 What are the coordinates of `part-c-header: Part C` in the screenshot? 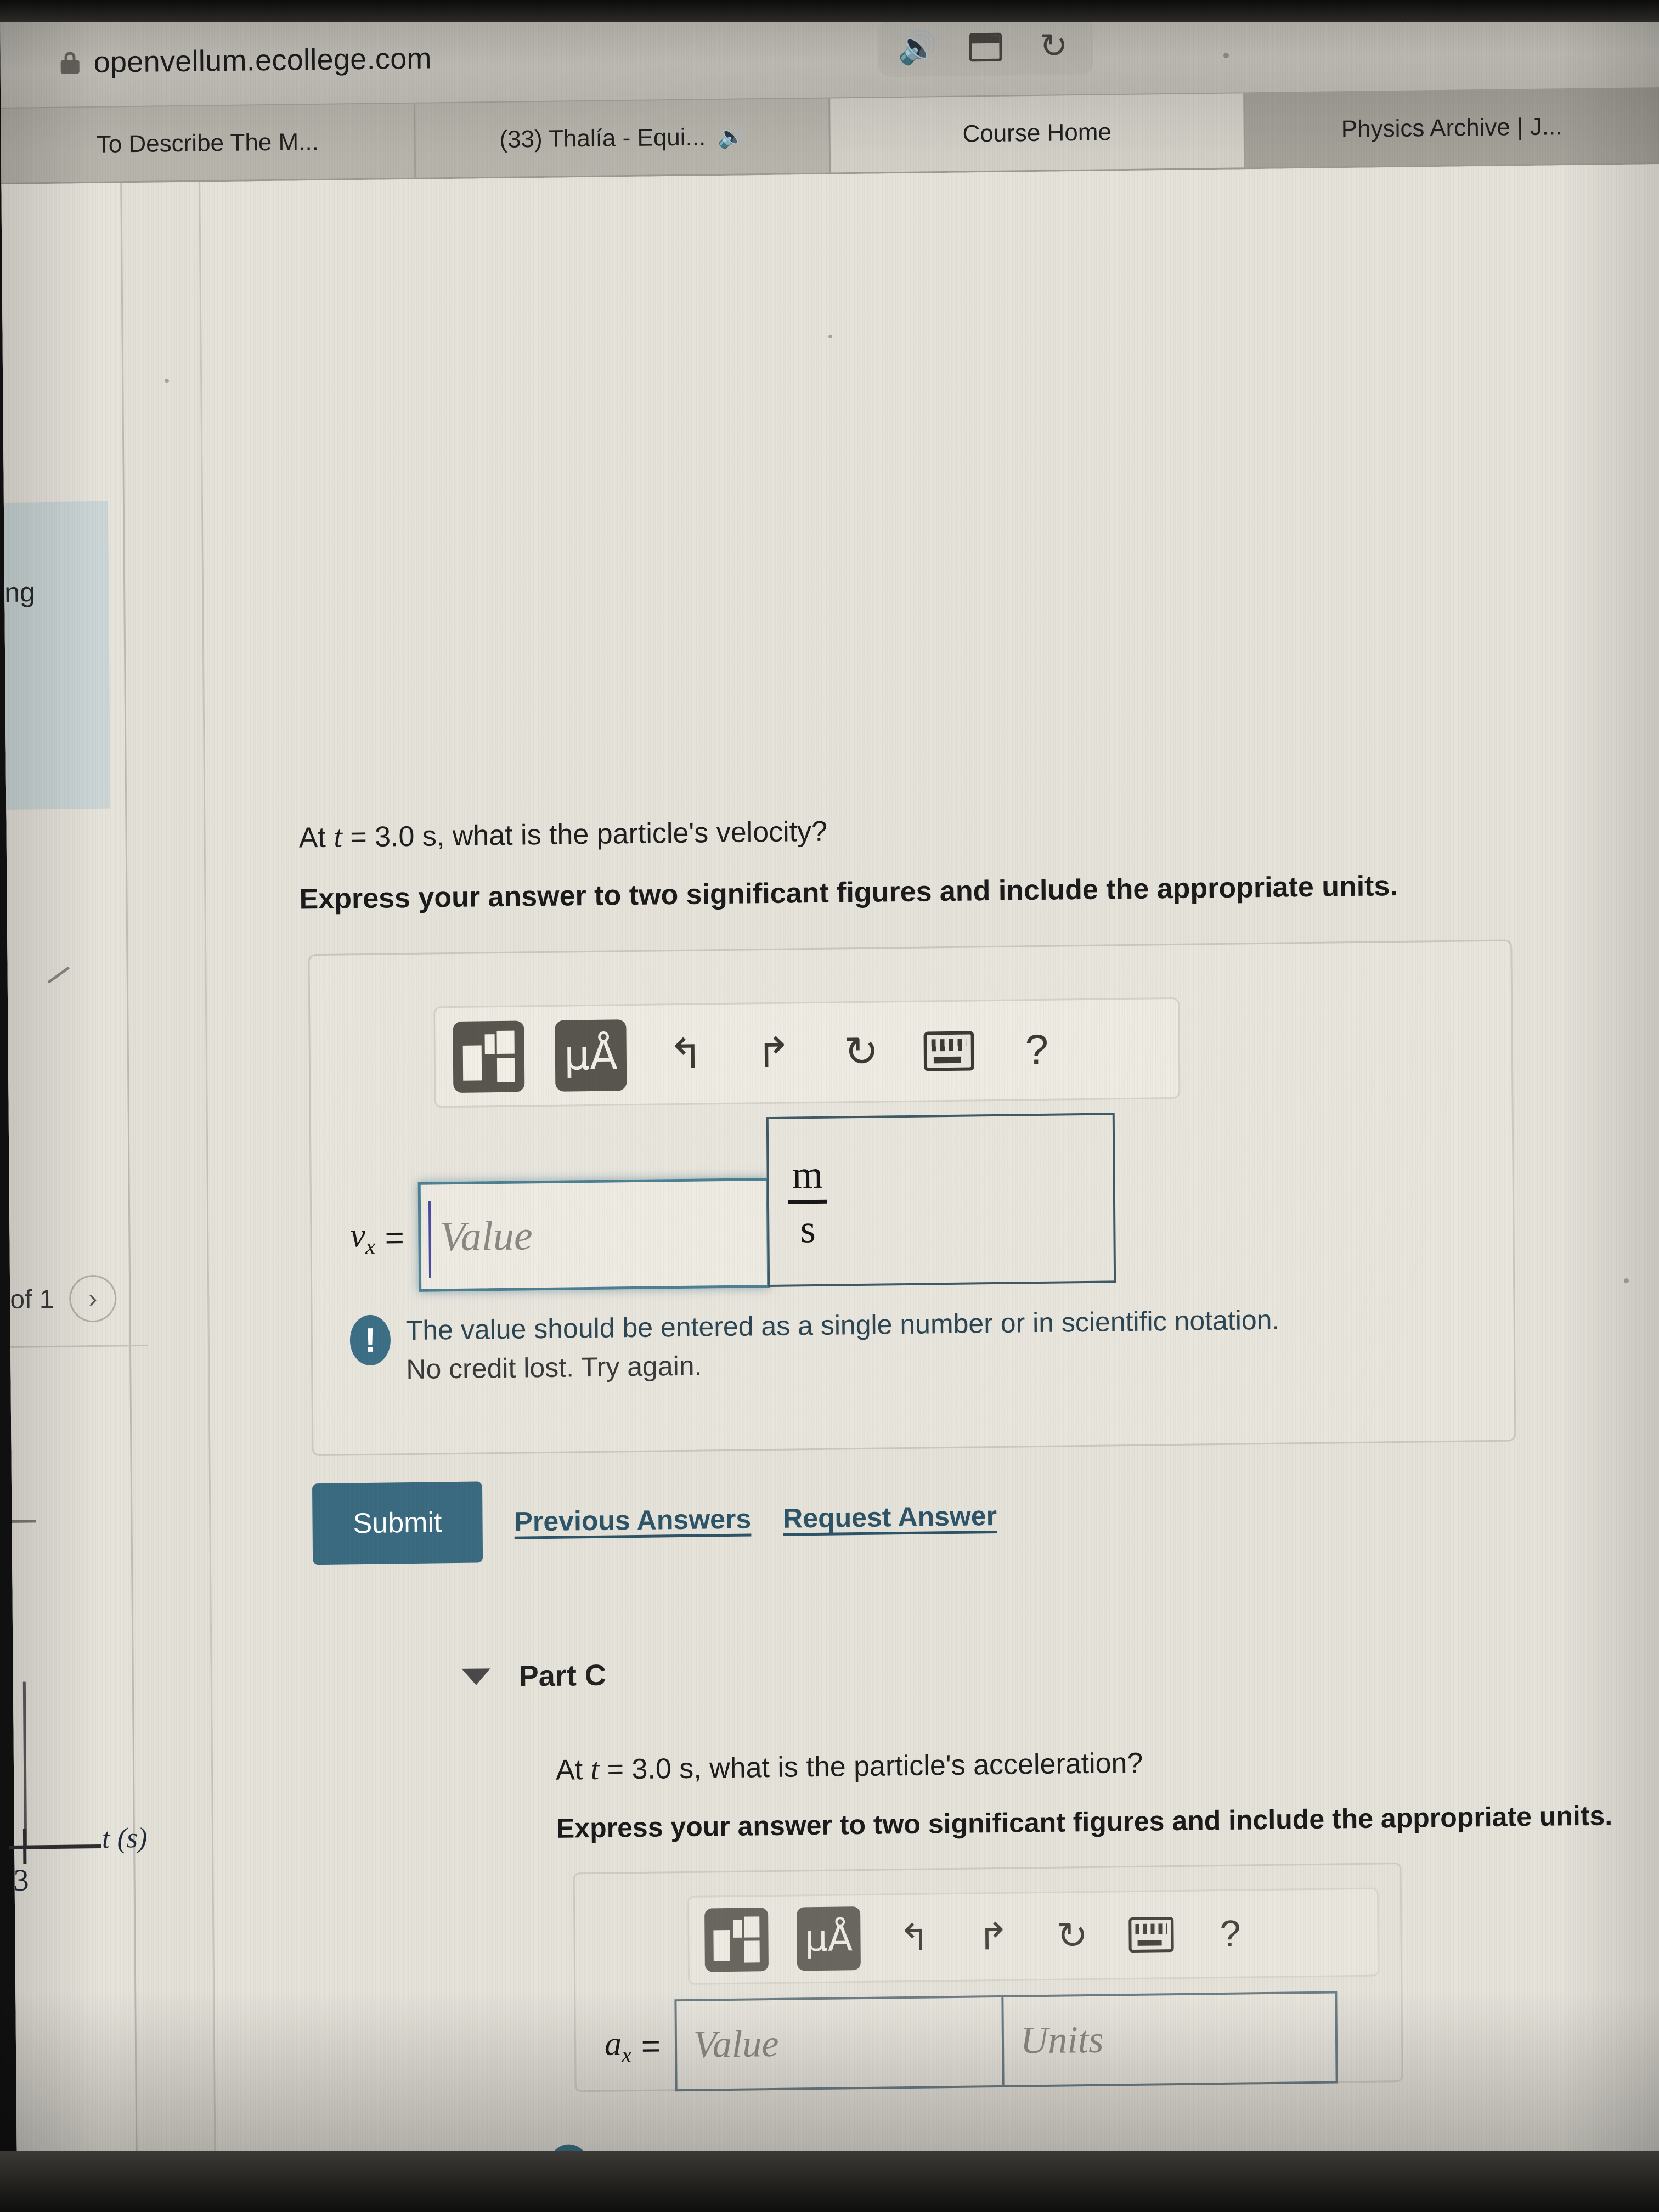 It's located at (534, 1676).